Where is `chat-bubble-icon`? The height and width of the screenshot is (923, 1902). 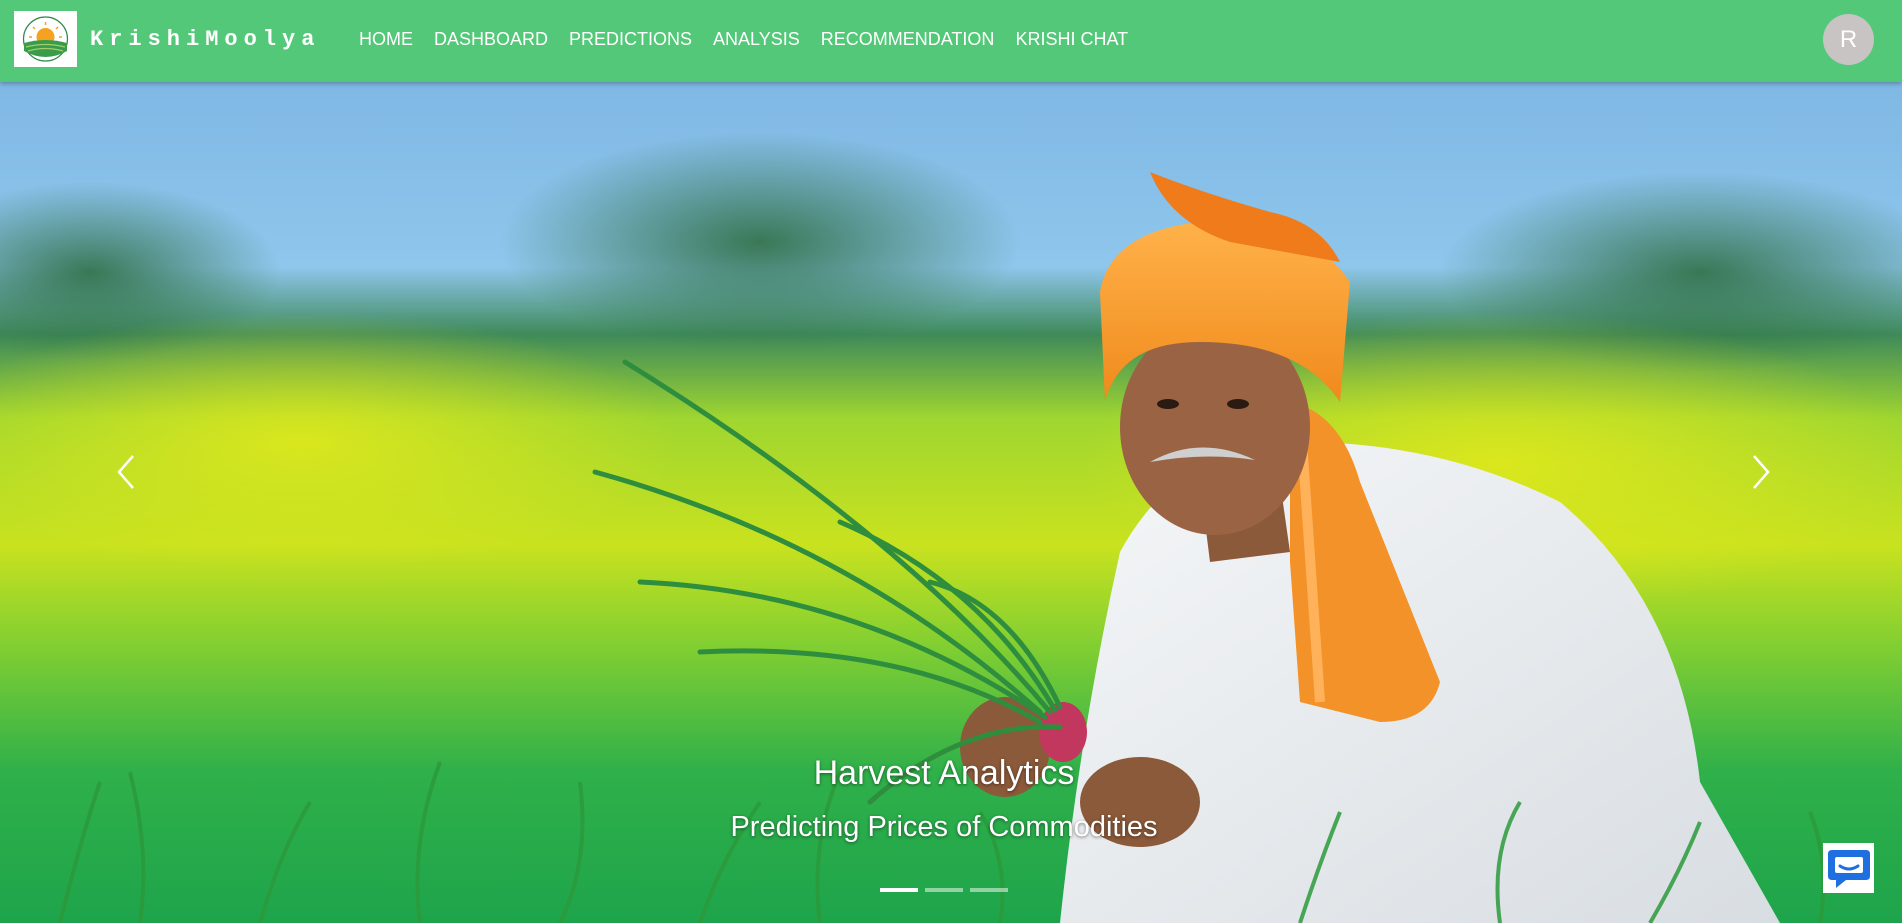 chat-bubble-icon is located at coordinates (1848, 869).